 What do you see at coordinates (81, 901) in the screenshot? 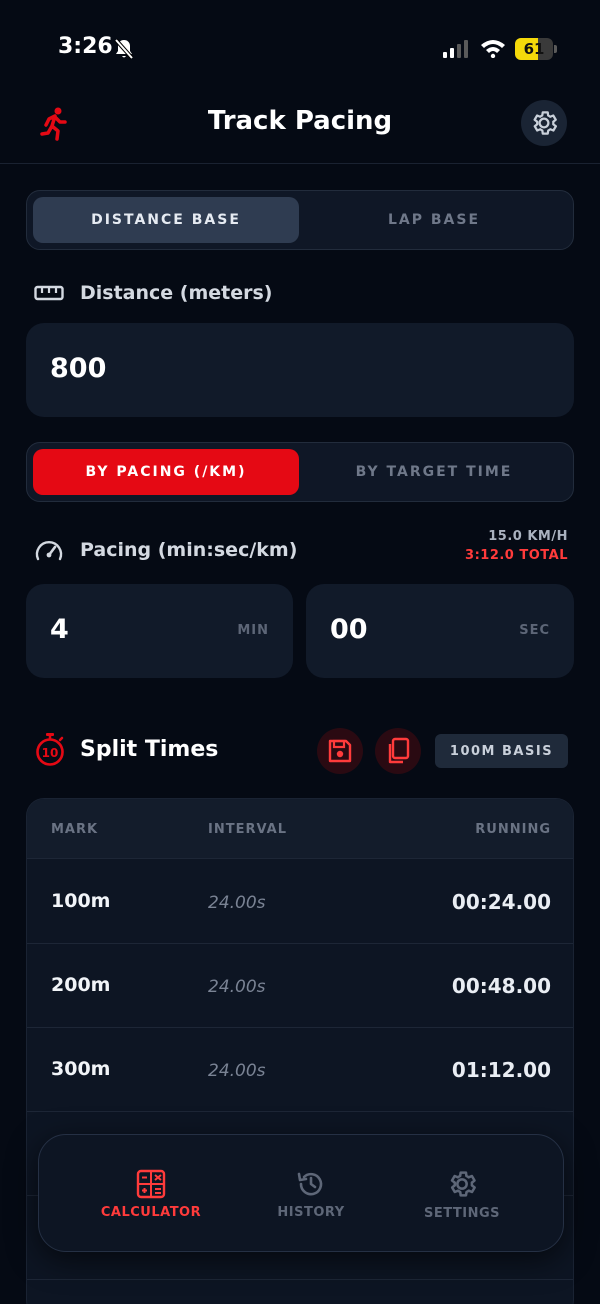
I see `row-mark: 100m` at bounding box center [81, 901].